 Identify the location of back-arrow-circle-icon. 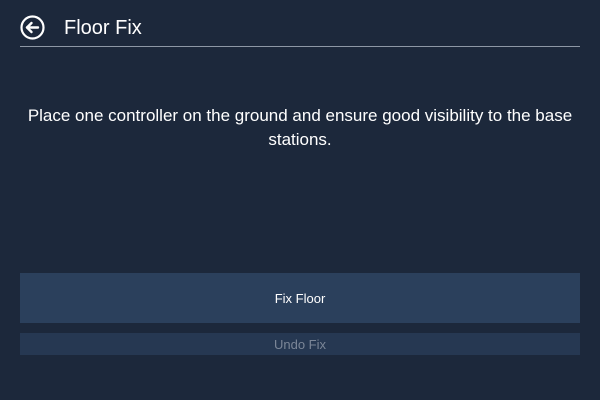
(32, 27).